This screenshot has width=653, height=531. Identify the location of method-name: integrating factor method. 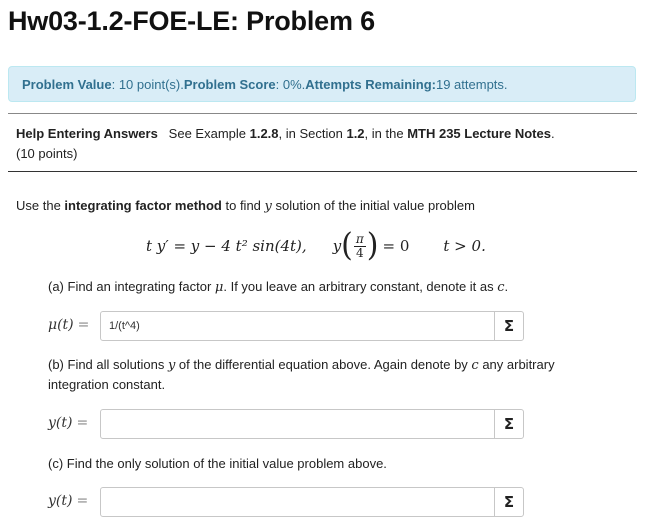
(143, 205).